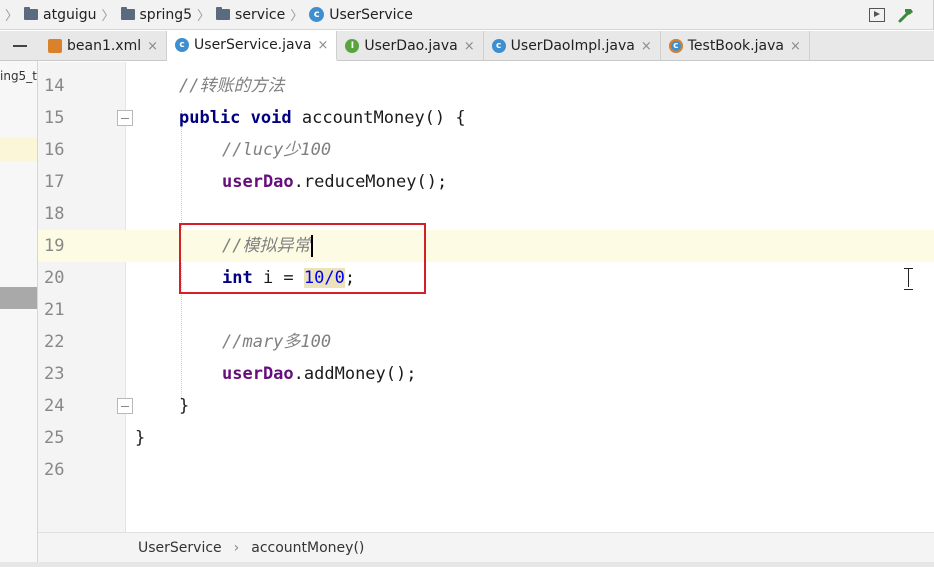 Image resolution: width=934 pixels, height=567 pixels. What do you see at coordinates (486, 278) in the screenshot?
I see `code-line-20: 20 int i = 10/0;` at bounding box center [486, 278].